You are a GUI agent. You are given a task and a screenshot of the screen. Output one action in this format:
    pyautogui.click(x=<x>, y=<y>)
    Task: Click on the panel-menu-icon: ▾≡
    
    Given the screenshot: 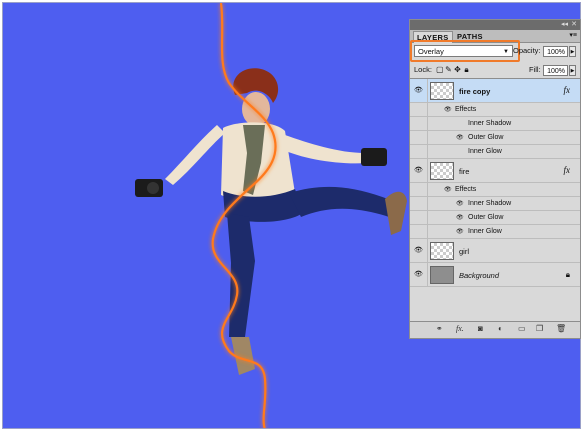 What is the action you would take?
    pyautogui.click(x=573, y=35)
    